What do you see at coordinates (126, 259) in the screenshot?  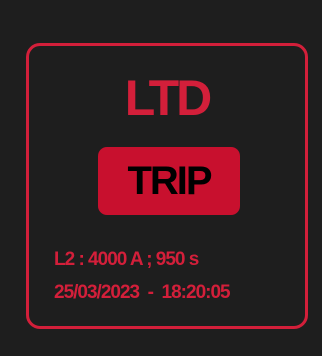 I see `trip-detail-text: L2 : 4000 A ; 950 s` at bounding box center [126, 259].